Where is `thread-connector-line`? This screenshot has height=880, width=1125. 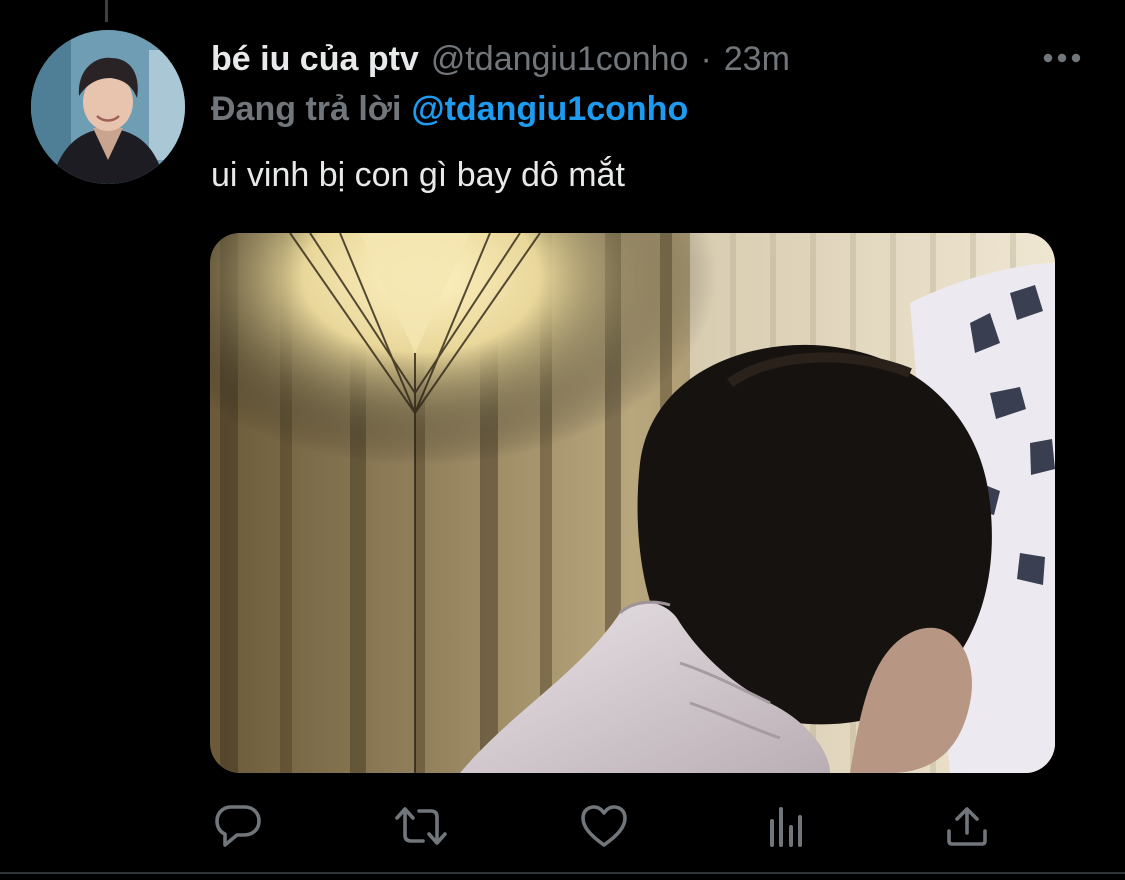 thread-connector-line is located at coordinates (106, 11).